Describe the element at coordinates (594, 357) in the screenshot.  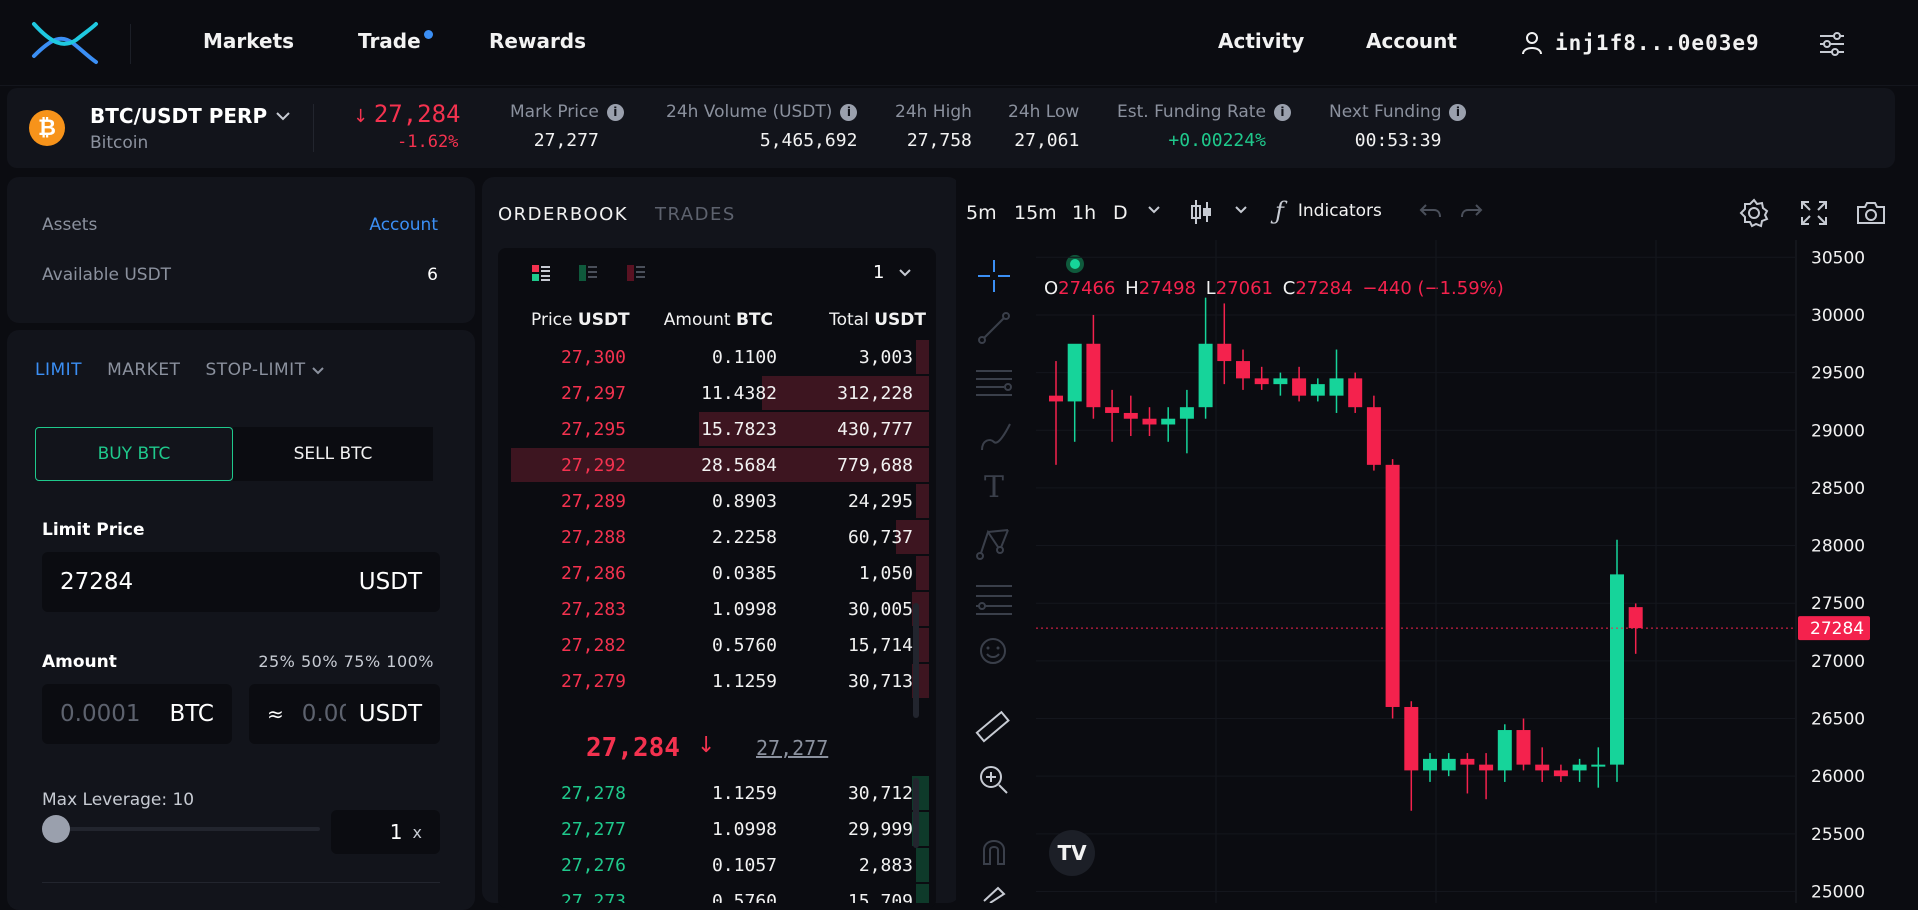
I see `ask-price: 27,300` at that location.